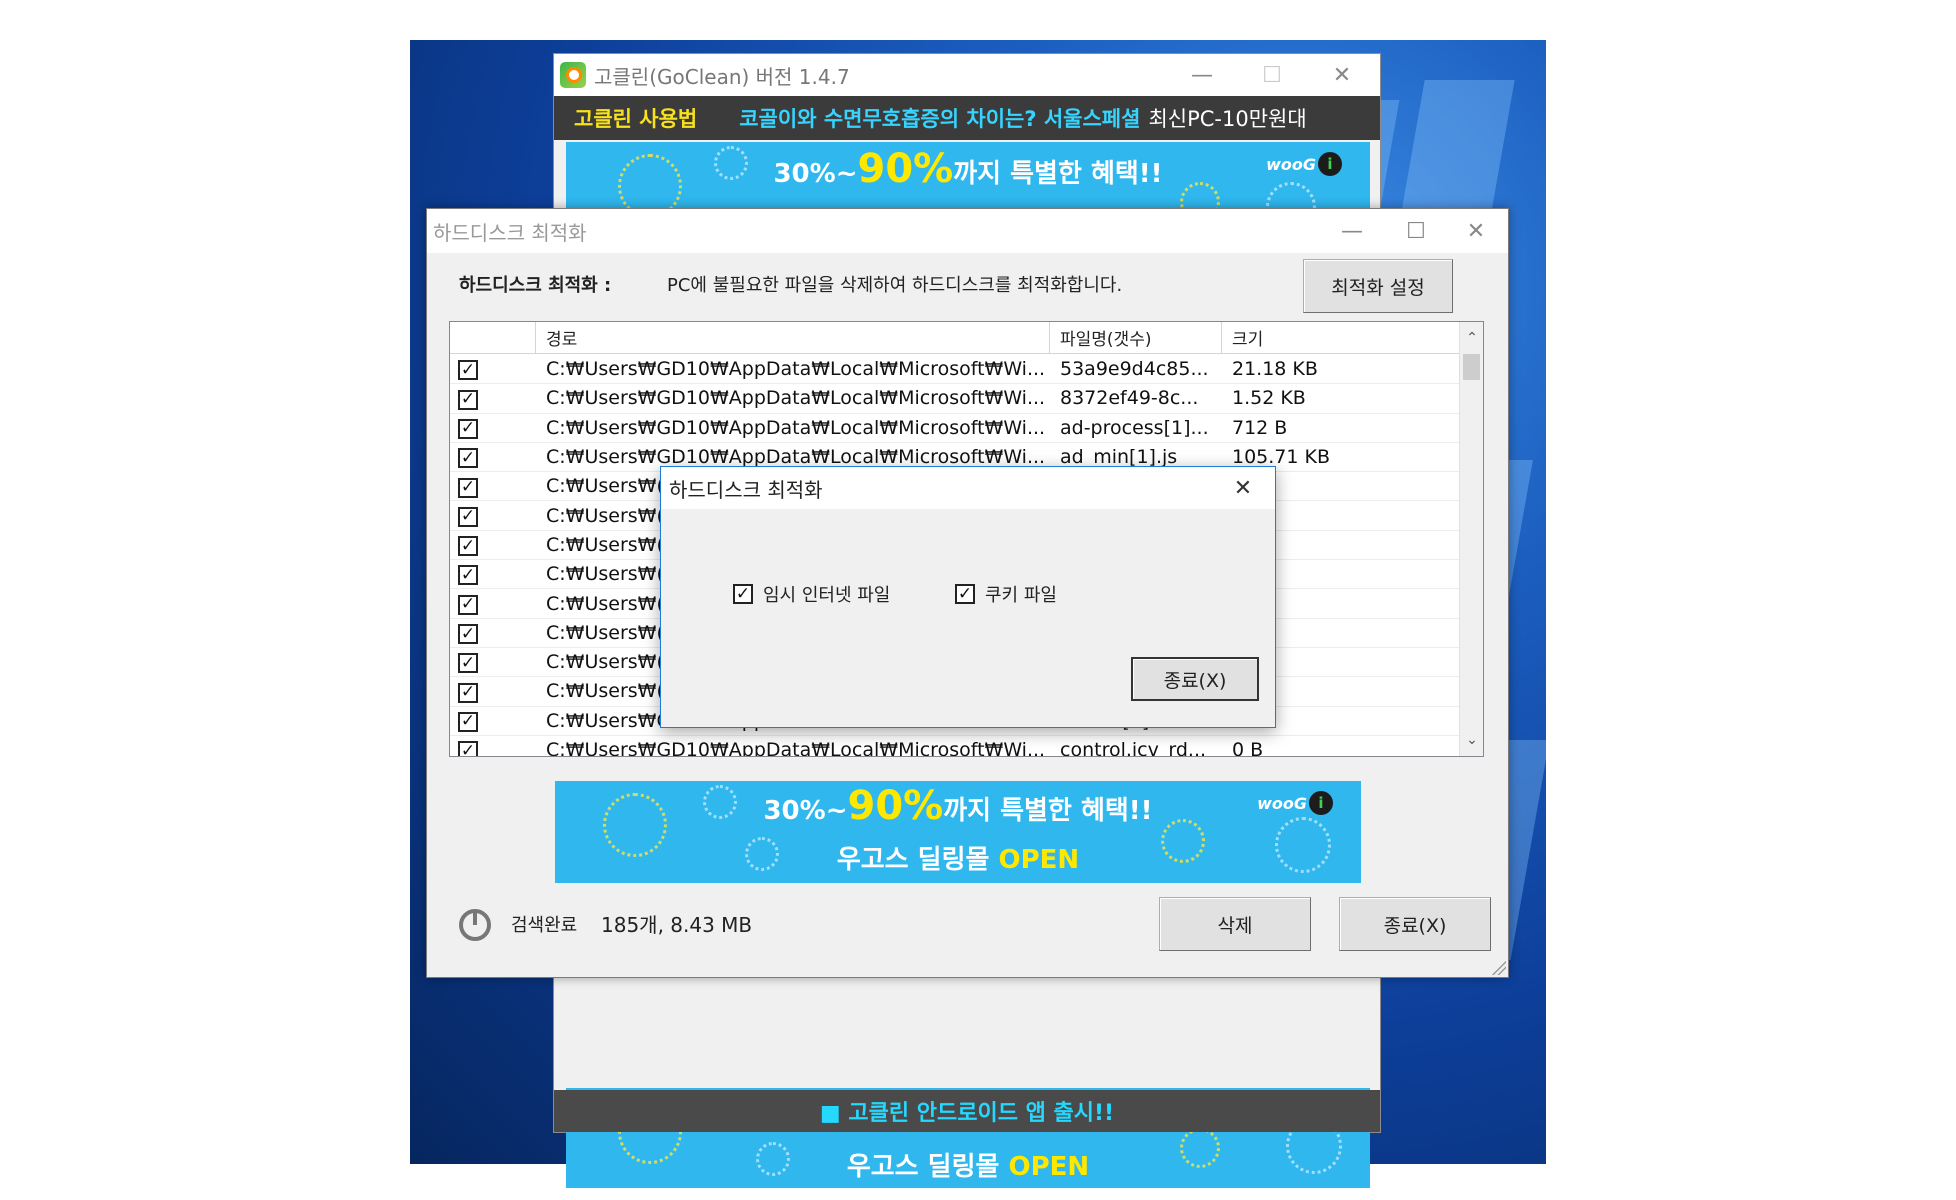 The image size is (1956, 1200). Describe the element at coordinates (965, 594) in the screenshot. I see `cookie-files-checkbox: ✓` at that location.